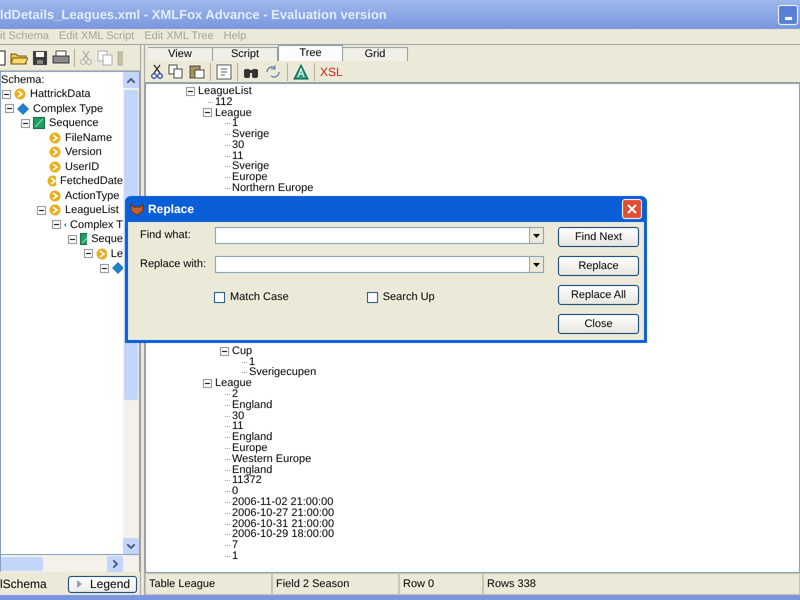 The width and height of the screenshot is (800, 600). What do you see at coordinates (116, 254) in the screenshot?
I see `tree-item: Le` at bounding box center [116, 254].